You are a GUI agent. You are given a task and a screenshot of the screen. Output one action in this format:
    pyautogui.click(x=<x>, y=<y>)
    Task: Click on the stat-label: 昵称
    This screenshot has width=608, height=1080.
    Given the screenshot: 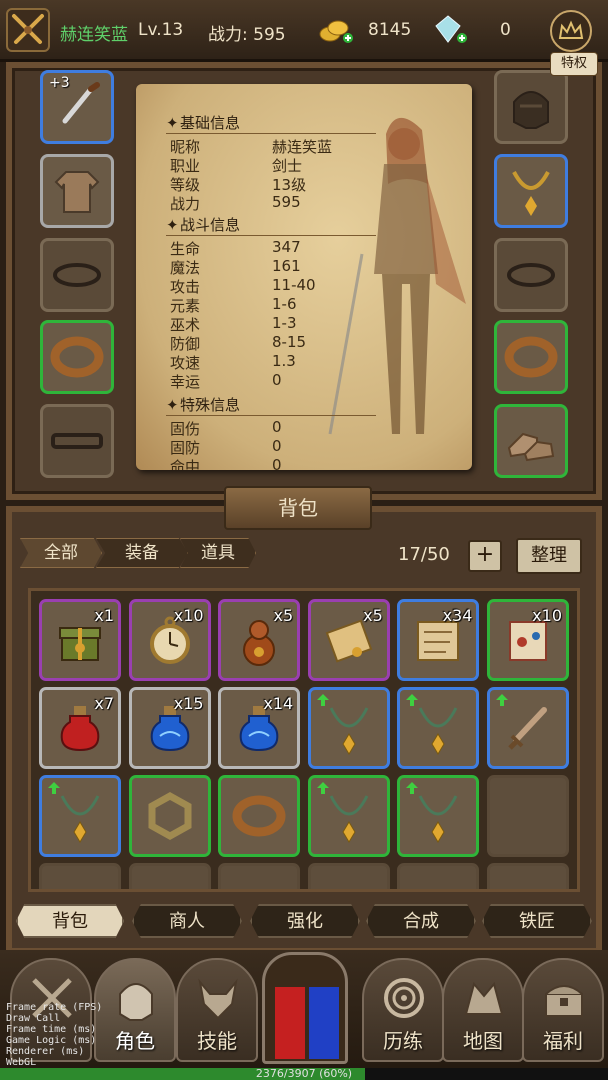 What is the action you would take?
    pyautogui.click(x=185, y=147)
    